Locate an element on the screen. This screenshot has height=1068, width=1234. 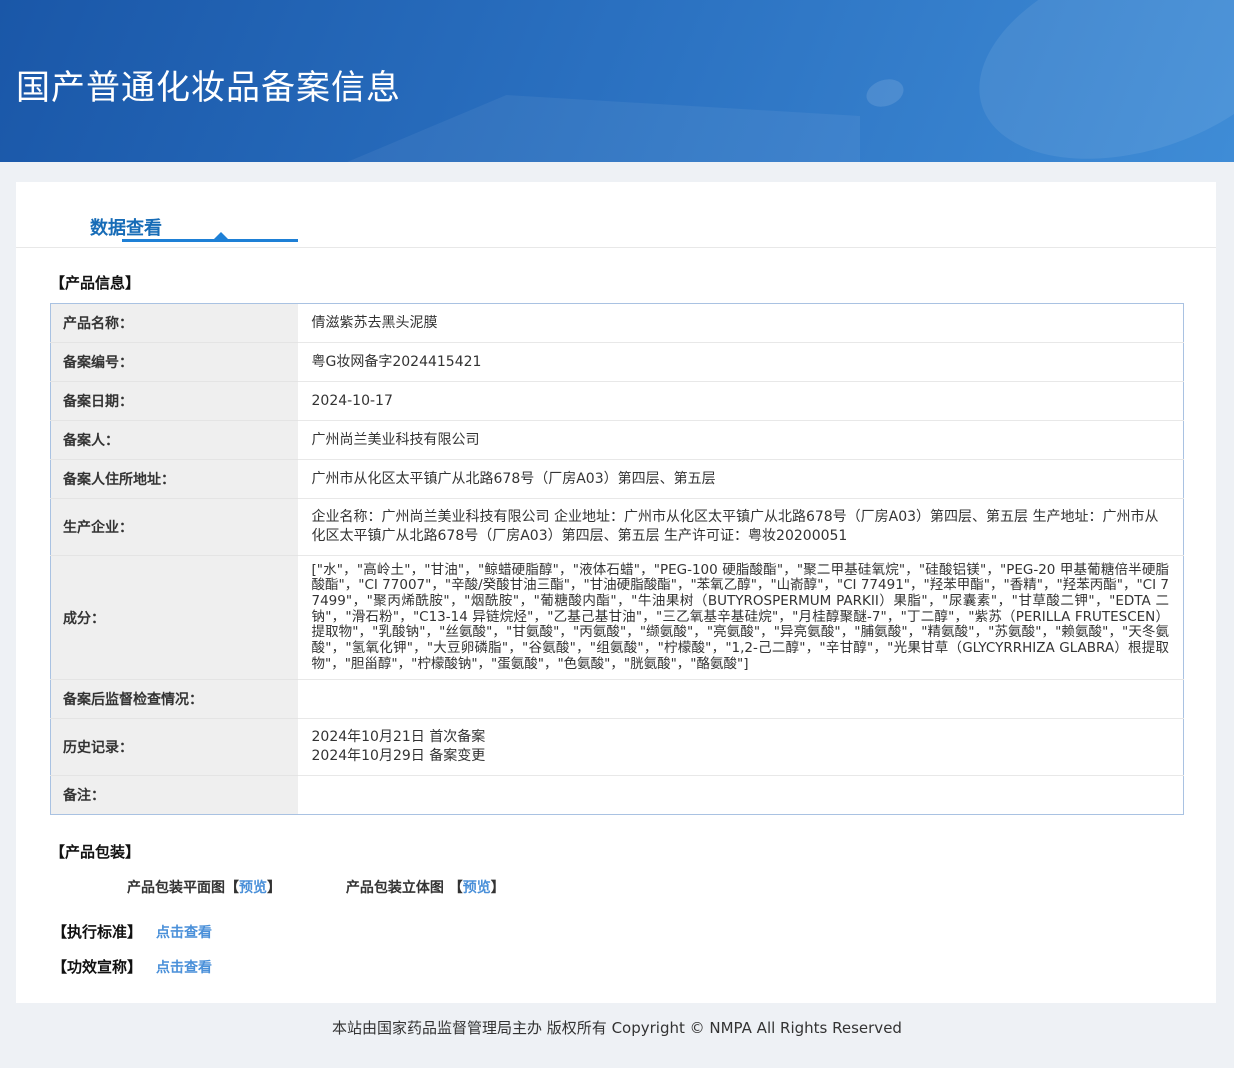
execution-standard-row: 【执行标准】 点击查看 is located at coordinates (634, 931).